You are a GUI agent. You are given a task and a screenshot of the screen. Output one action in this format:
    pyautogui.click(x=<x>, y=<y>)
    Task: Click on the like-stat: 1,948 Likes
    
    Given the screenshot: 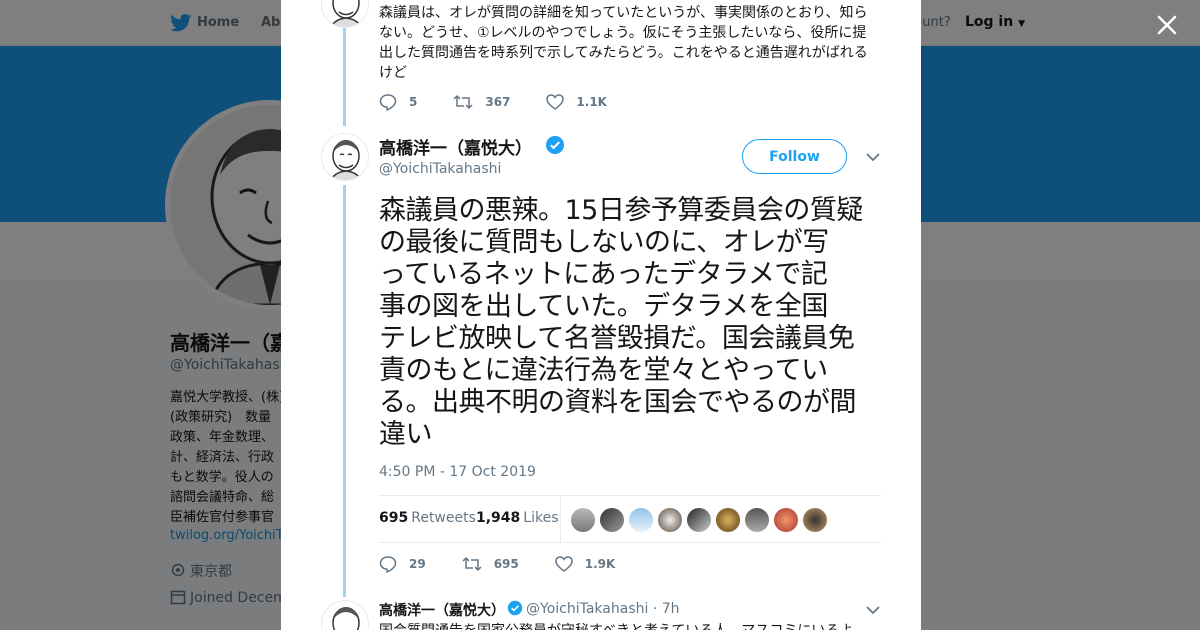 What is the action you would take?
    pyautogui.click(x=517, y=518)
    